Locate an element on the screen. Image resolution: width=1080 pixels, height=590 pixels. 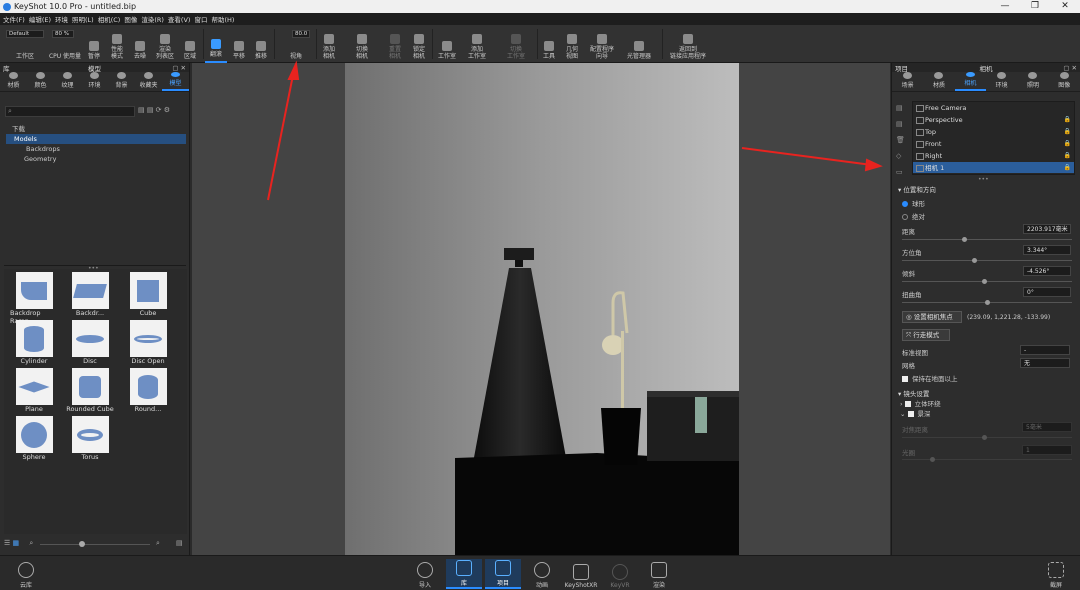
camera-item-right: Right 🔒 is located at coordinates (993, 156).